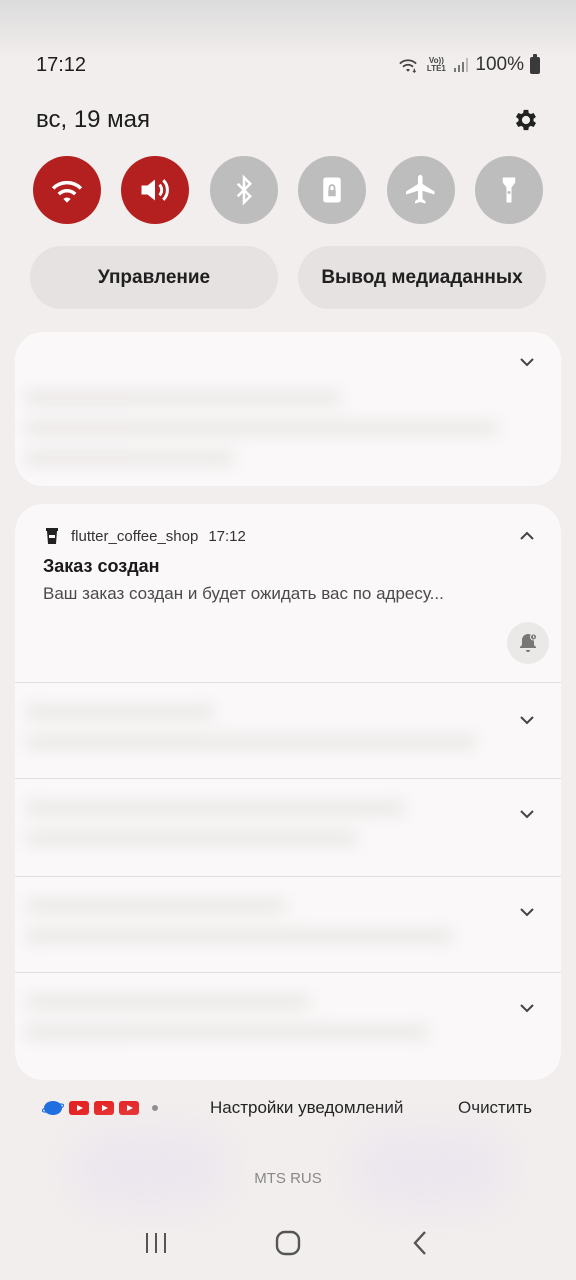  I want to click on clear-button: Очистить, so click(495, 1108).